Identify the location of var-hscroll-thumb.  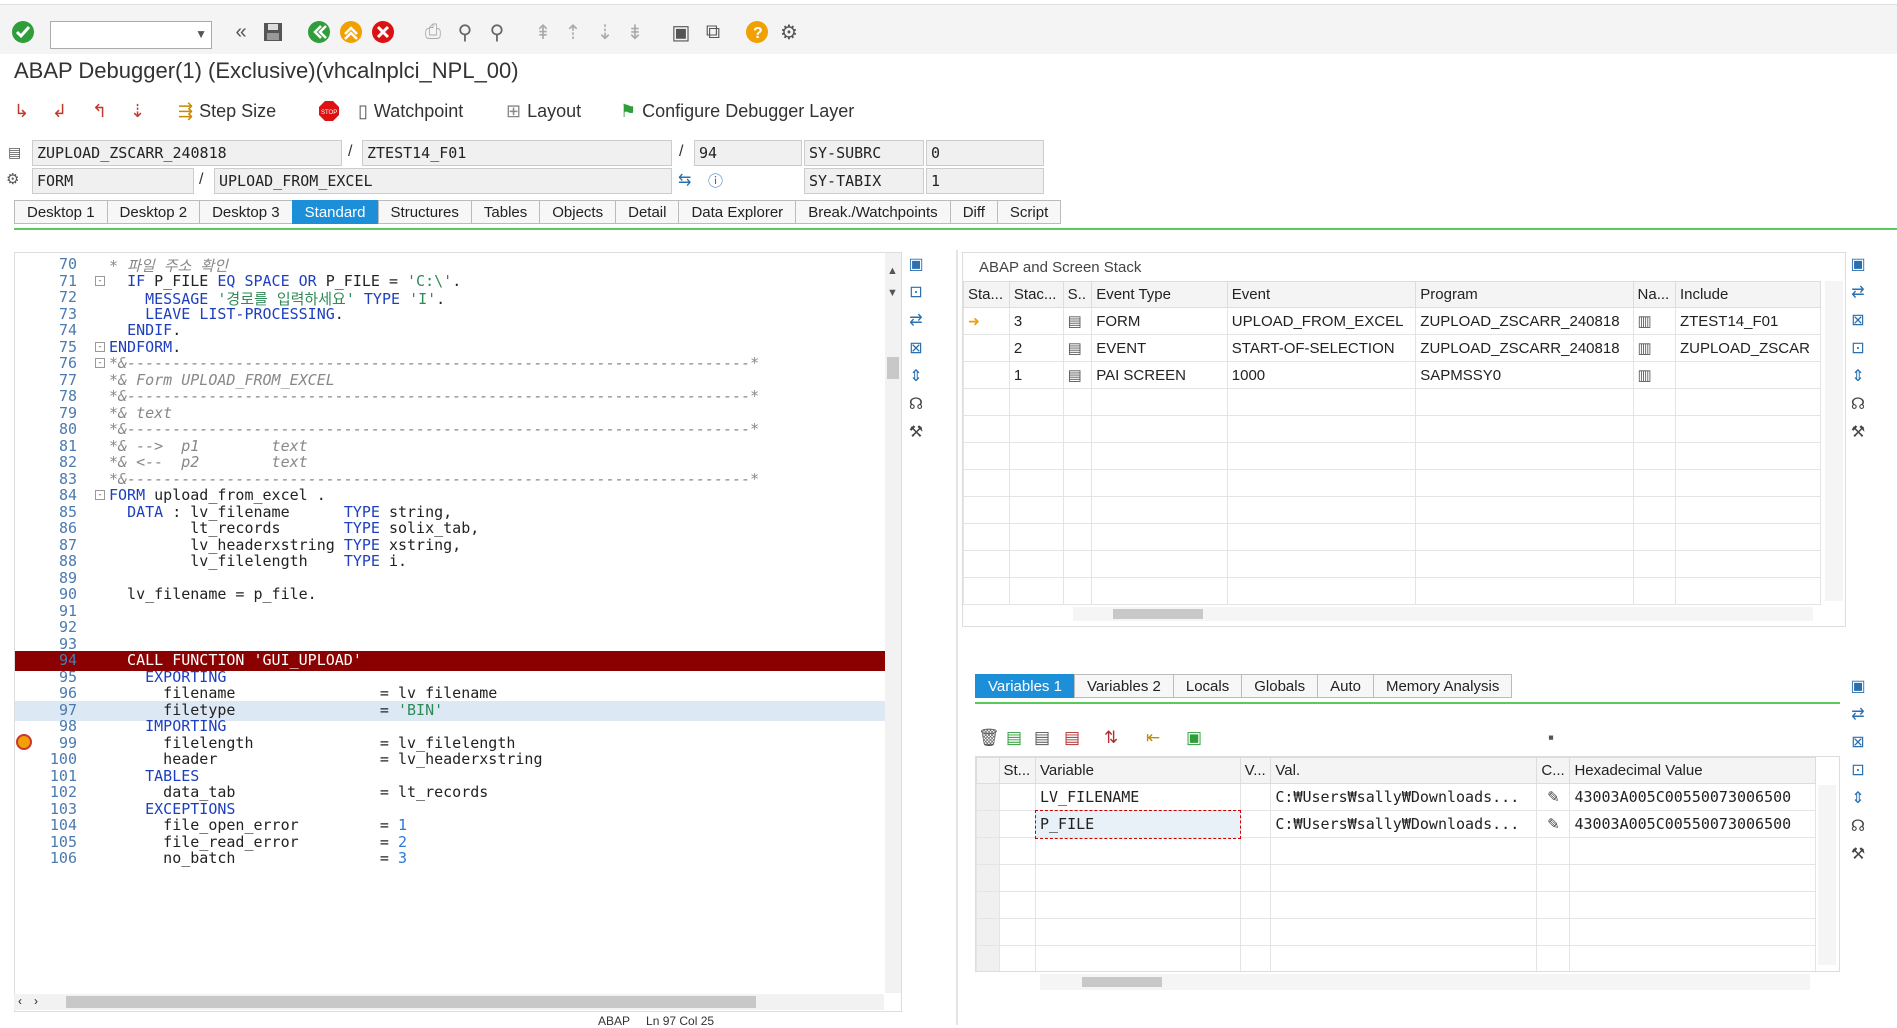
(1122, 982).